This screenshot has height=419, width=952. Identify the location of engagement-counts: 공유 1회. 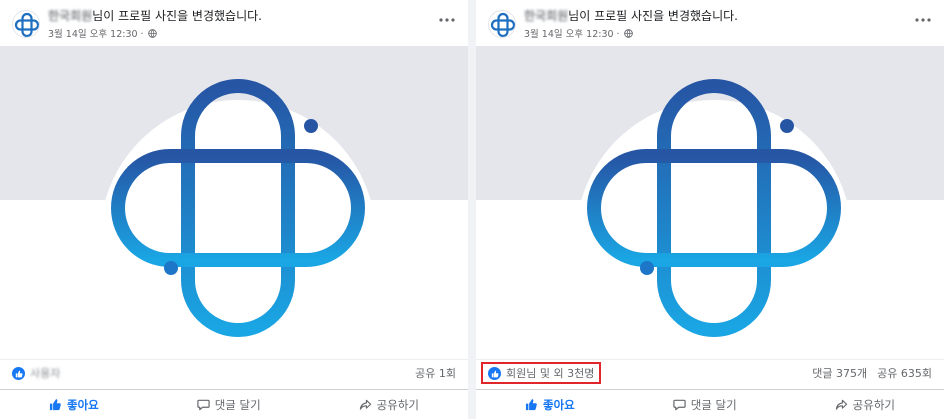
(435, 373).